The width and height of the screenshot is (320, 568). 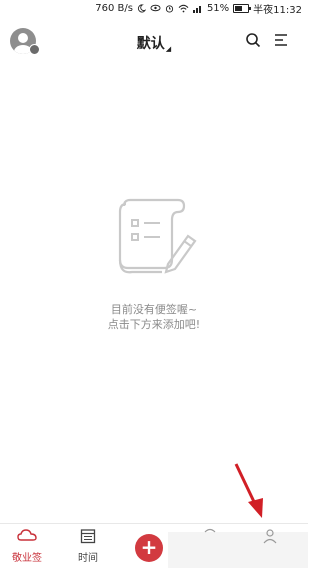 I want to click on search-button, so click(x=254, y=41).